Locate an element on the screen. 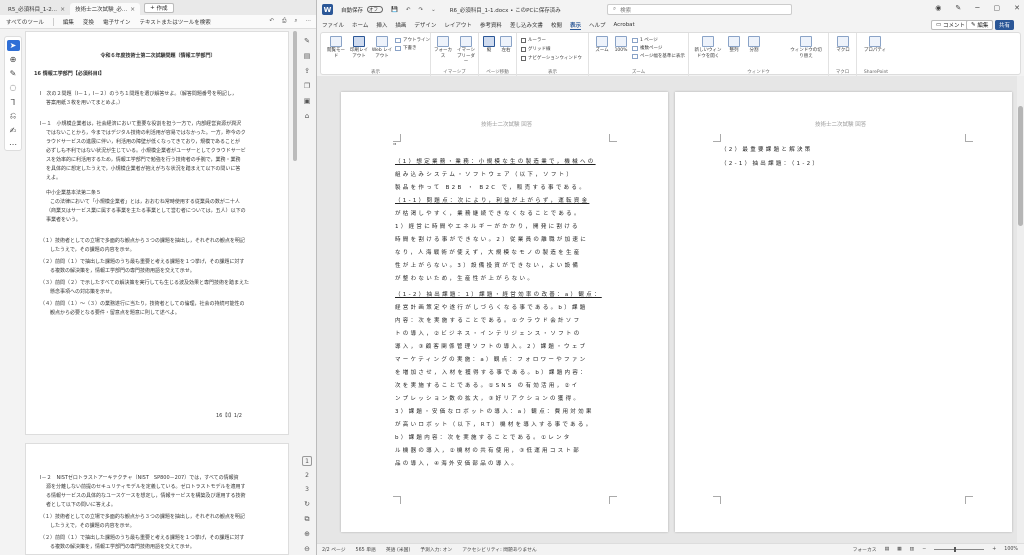 This screenshot has width=1024, height=555. zoom-icon: ⊕ is located at coordinates (13, 59).